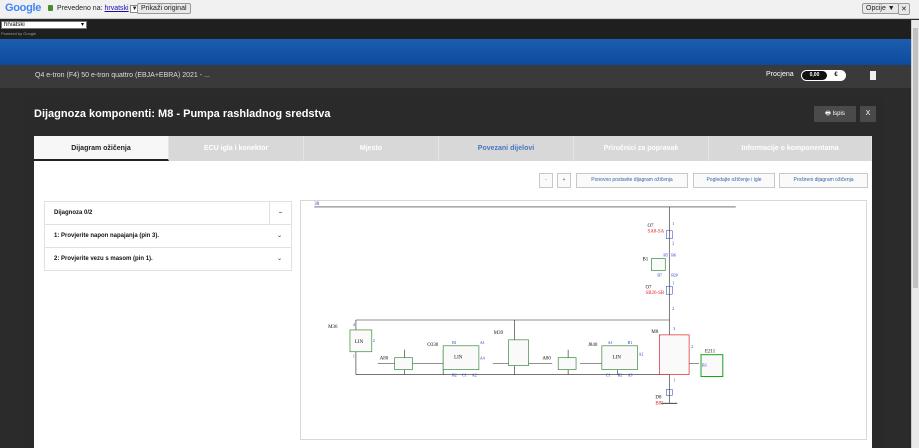 The height and width of the screenshot is (448, 919). I want to click on label-m36: M36, so click(333, 327).